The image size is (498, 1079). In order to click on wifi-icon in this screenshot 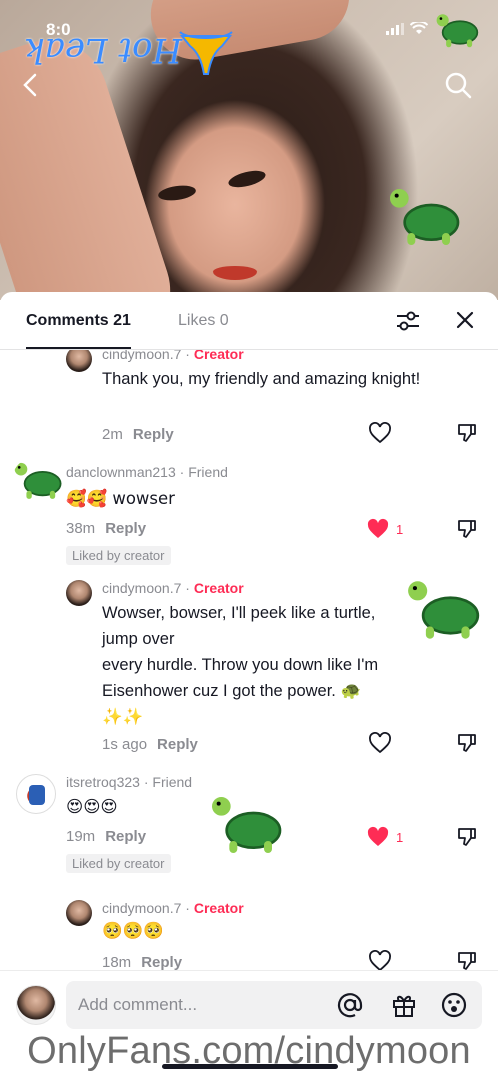, I will do `click(419, 28)`.